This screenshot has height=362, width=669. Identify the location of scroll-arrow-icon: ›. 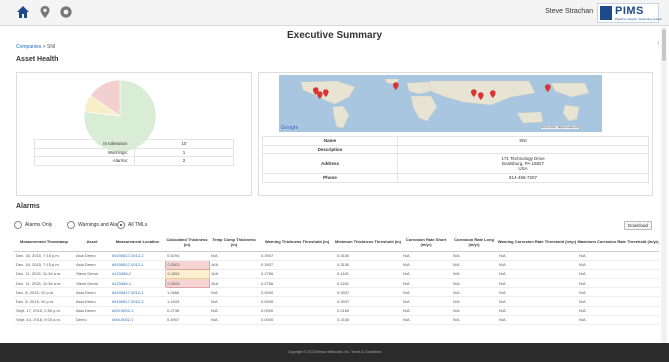
(658, 43).